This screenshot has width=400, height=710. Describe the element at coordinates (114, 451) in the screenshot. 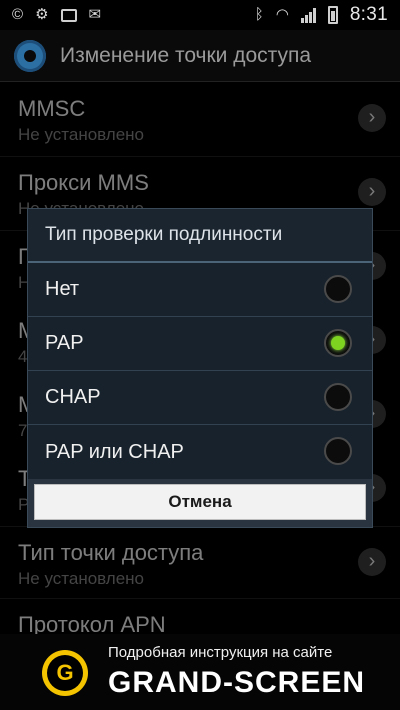

I see `option-label: PAP или CHAP` at that location.